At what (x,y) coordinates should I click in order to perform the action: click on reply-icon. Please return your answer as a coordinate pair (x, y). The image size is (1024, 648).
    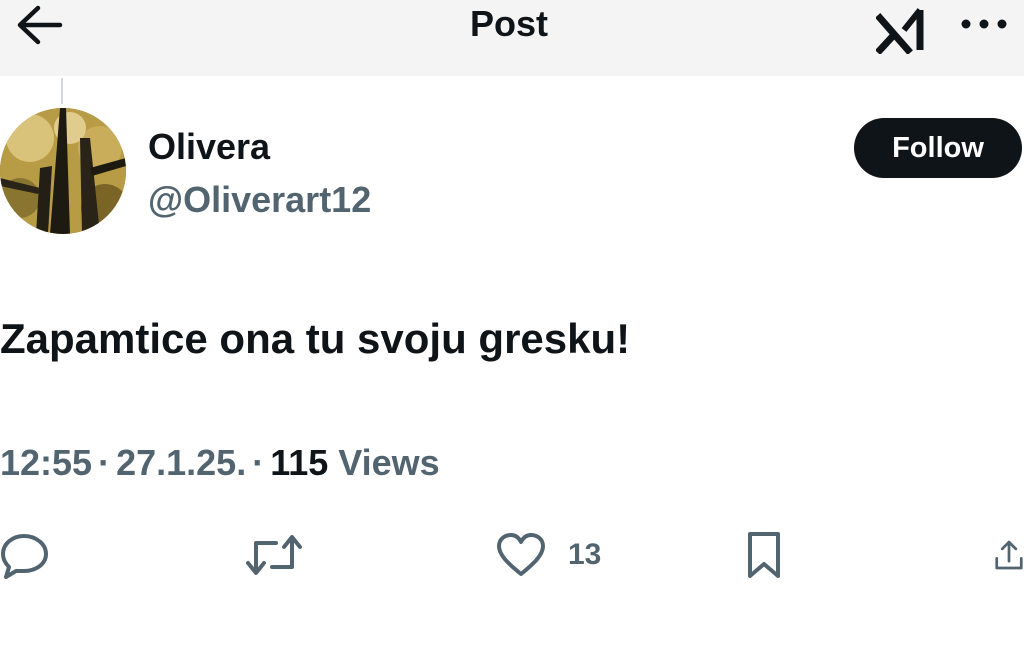
    Looking at the image, I should click on (24, 556).